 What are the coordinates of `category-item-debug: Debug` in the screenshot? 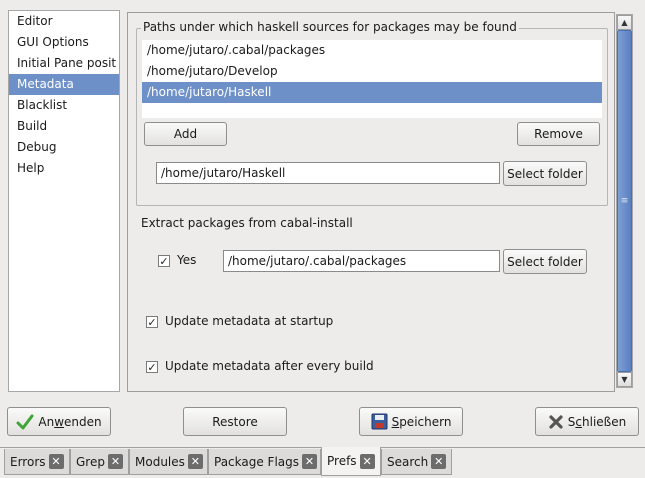 It's located at (64, 147).